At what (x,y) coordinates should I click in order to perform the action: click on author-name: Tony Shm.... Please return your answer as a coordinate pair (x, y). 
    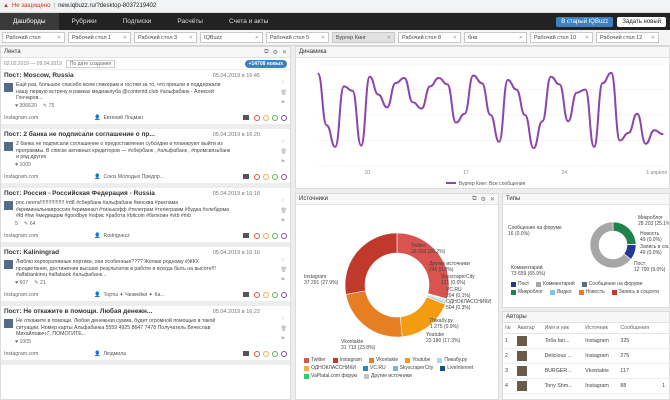
    Looking at the image, I should click on (563, 386).